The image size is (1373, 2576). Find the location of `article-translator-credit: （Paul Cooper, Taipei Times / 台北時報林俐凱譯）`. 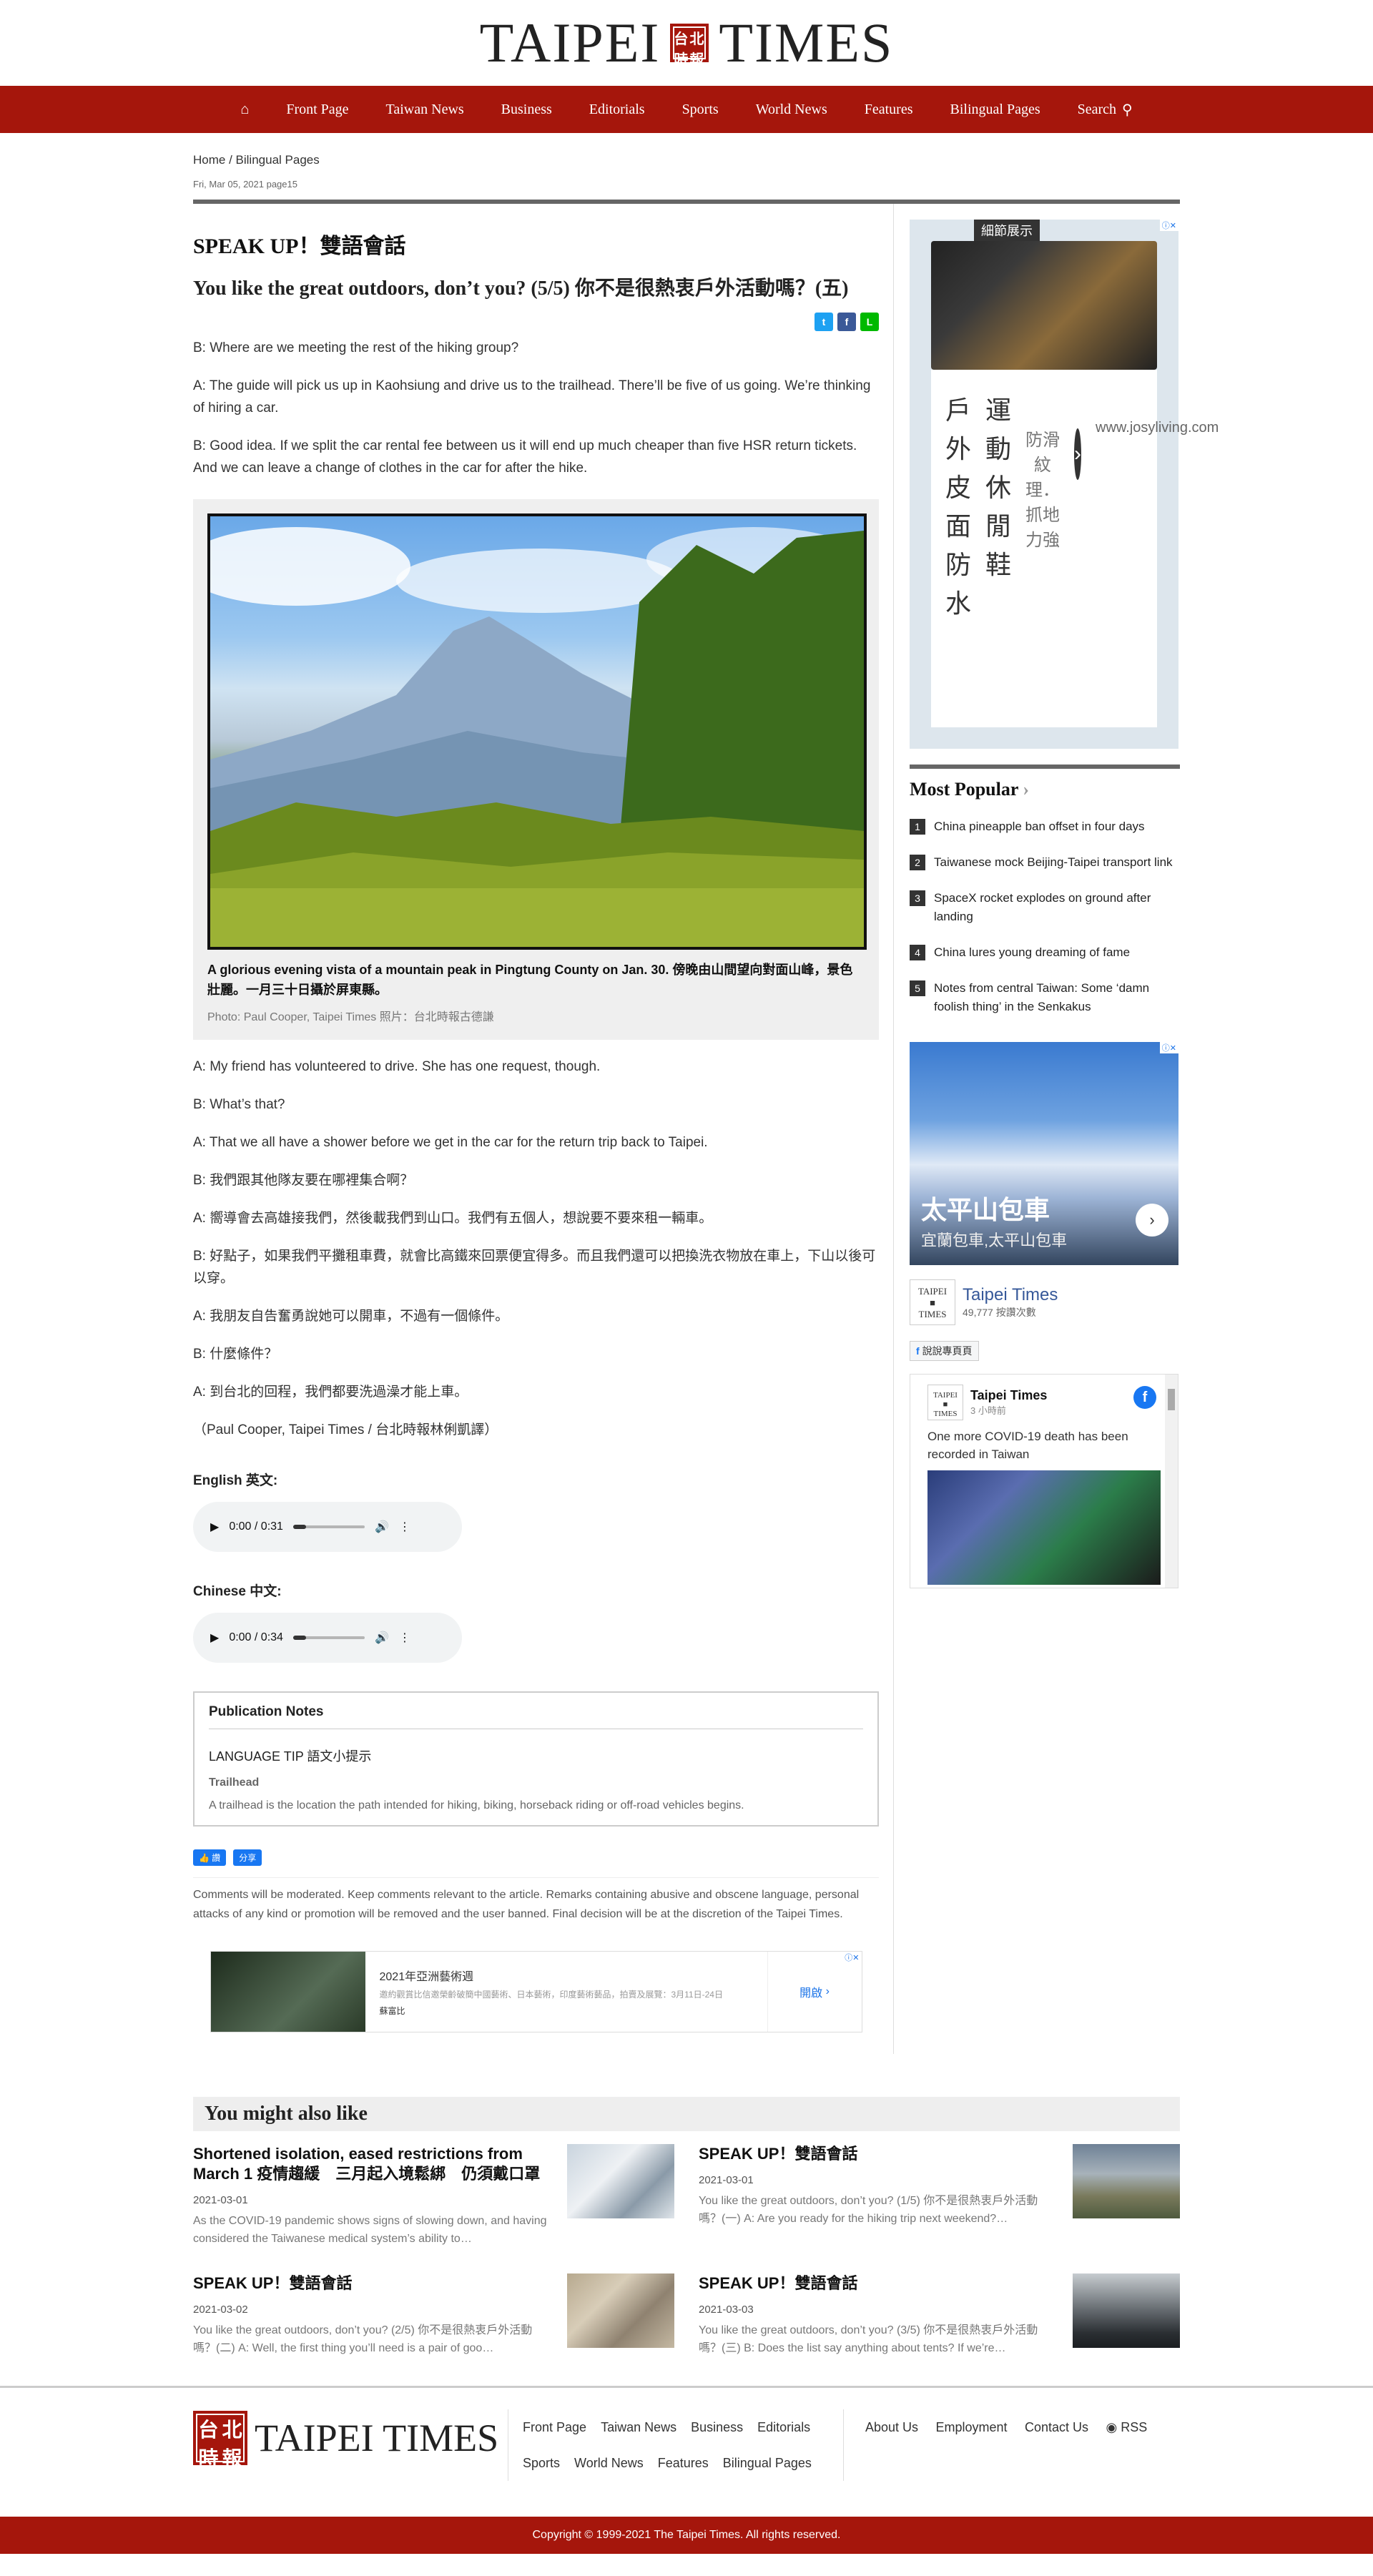

article-translator-credit: （Paul Cooper, Taipei Times / 台北時報林俐凱譯） is located at coordinates (345, 1430).